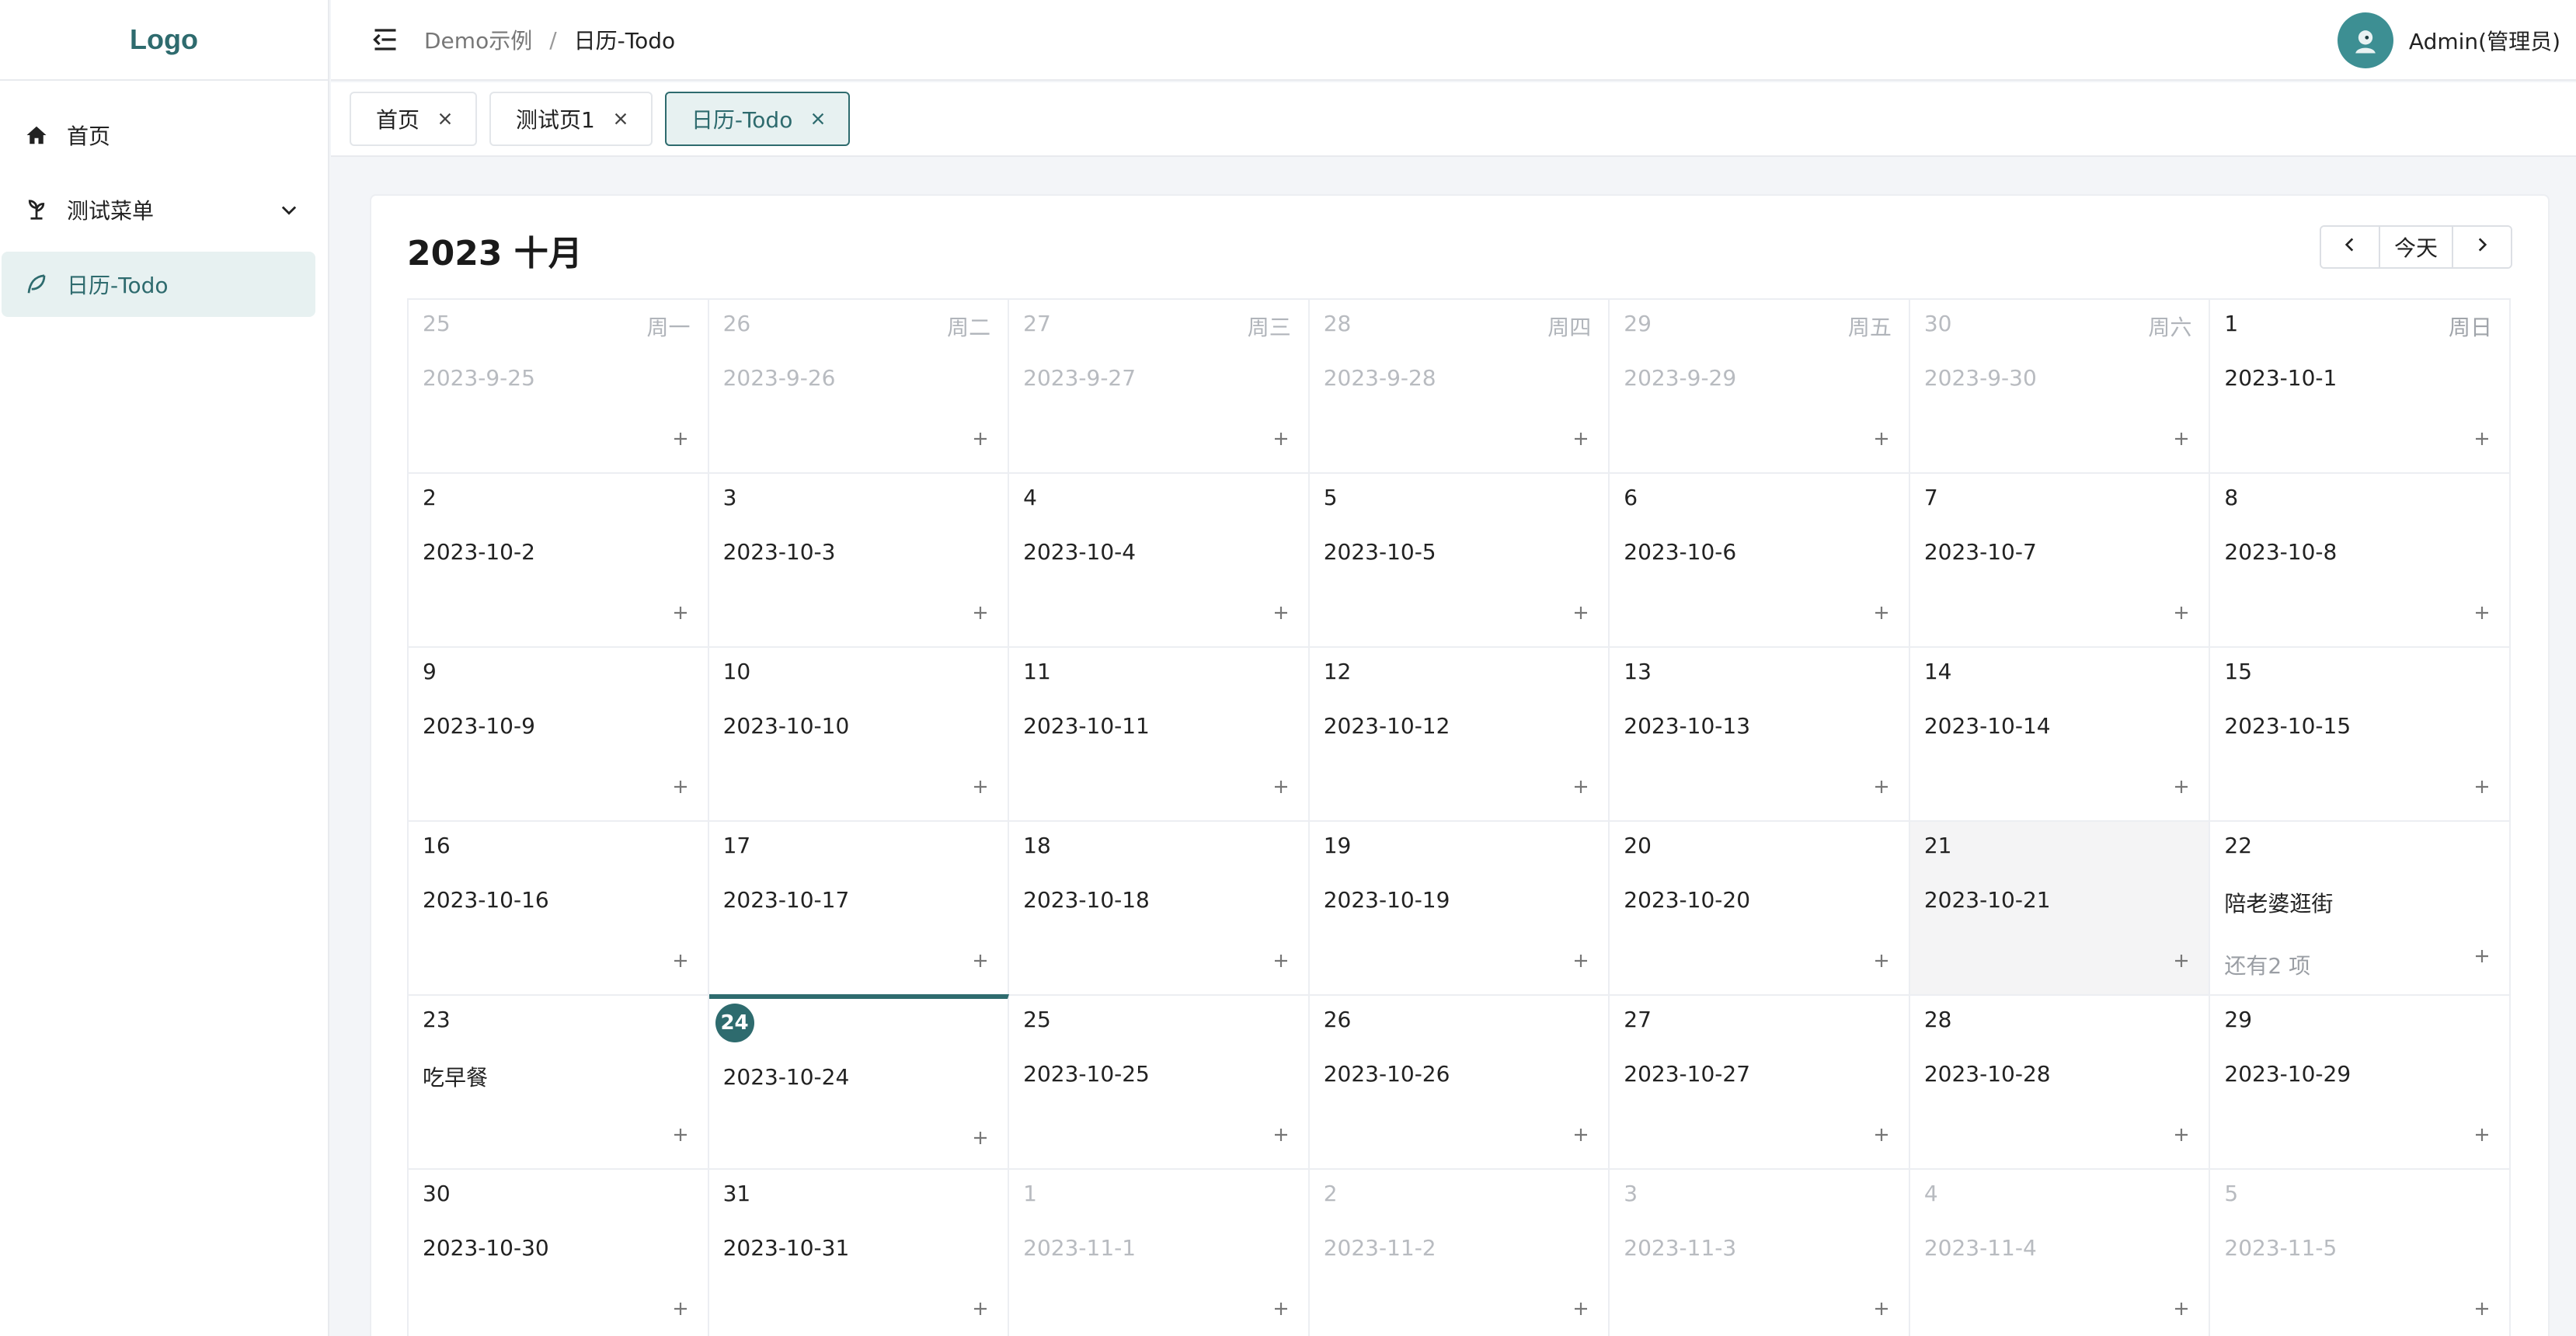  Describe the element at coordinates (1079, 378) in the screenshot. I see `day-event: 2023-9-27` at that location.